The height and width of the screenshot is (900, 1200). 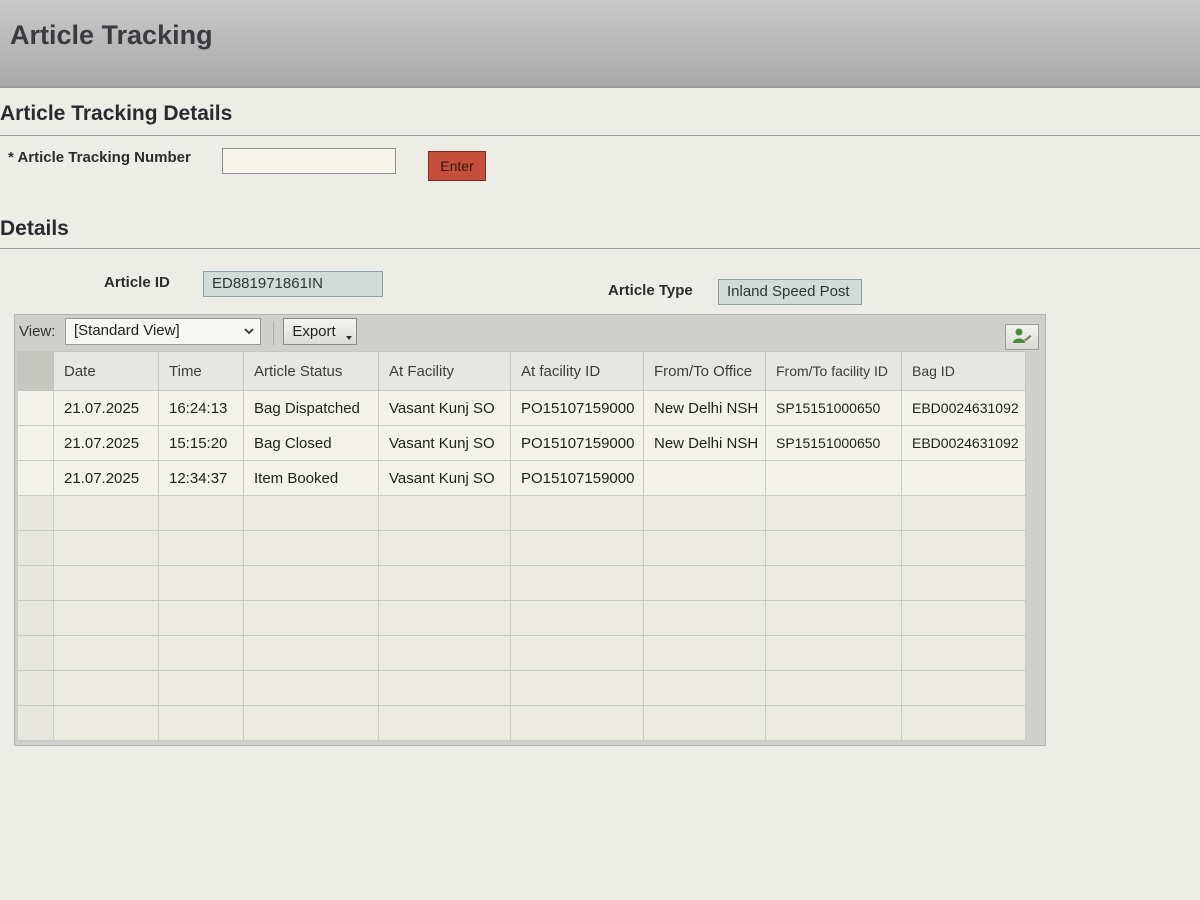 I want to click on cell-bag-id, so click(x=963, y=478).